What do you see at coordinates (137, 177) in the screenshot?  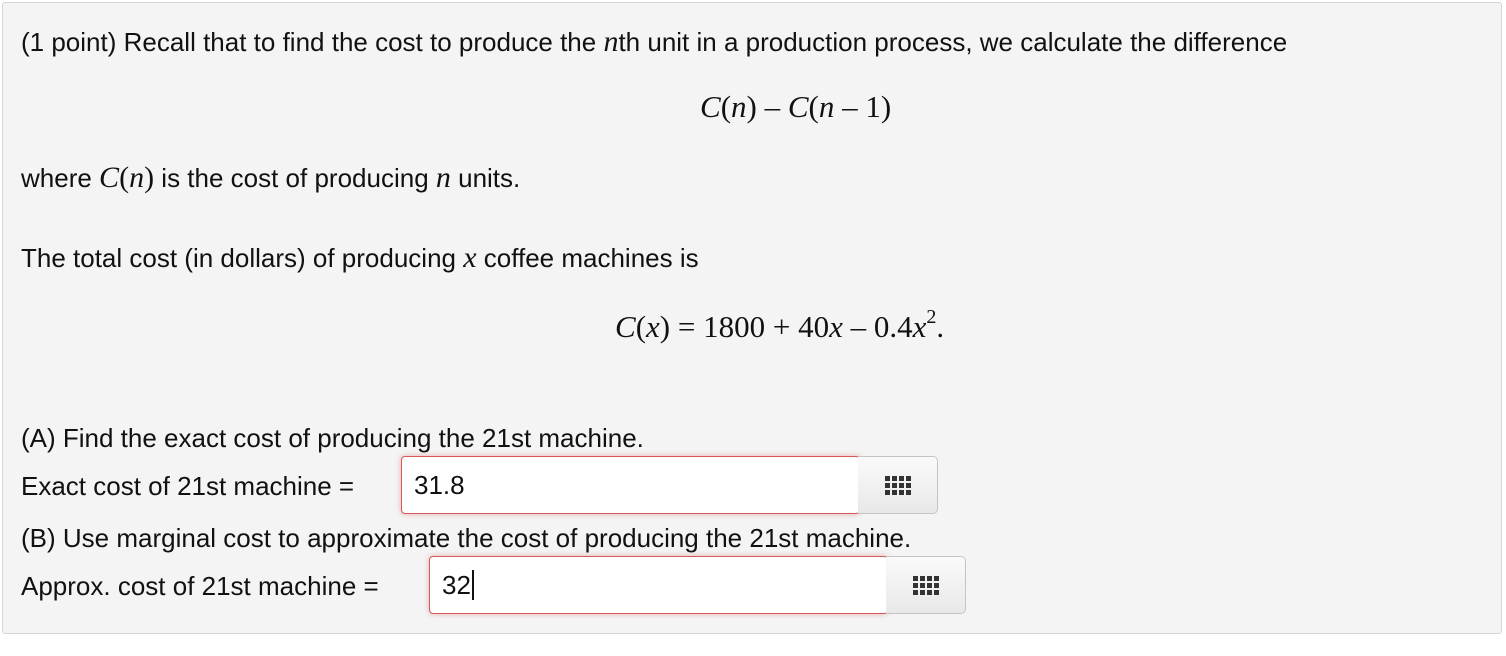 I see `where-n: n` at bounding box center [137, 177].